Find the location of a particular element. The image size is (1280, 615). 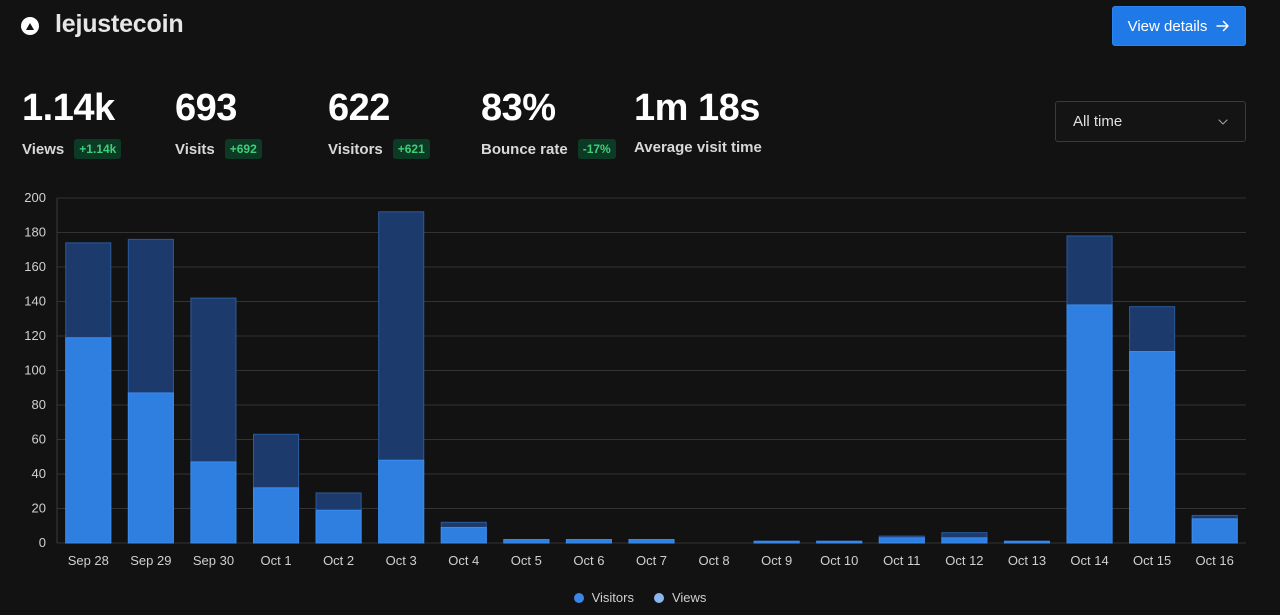

change-badge: -17% is located at coordinates (596, 149).